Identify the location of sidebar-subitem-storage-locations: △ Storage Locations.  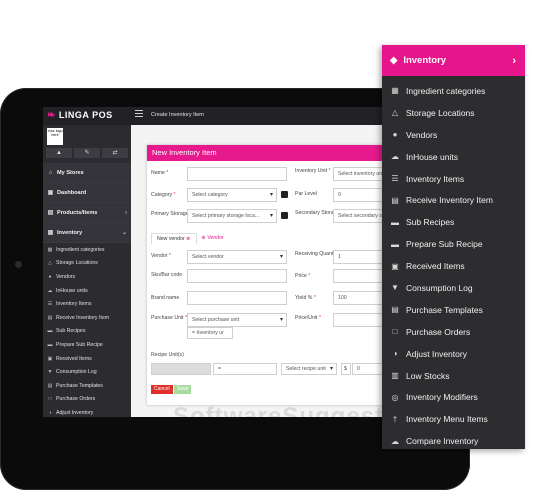
(87, 264).